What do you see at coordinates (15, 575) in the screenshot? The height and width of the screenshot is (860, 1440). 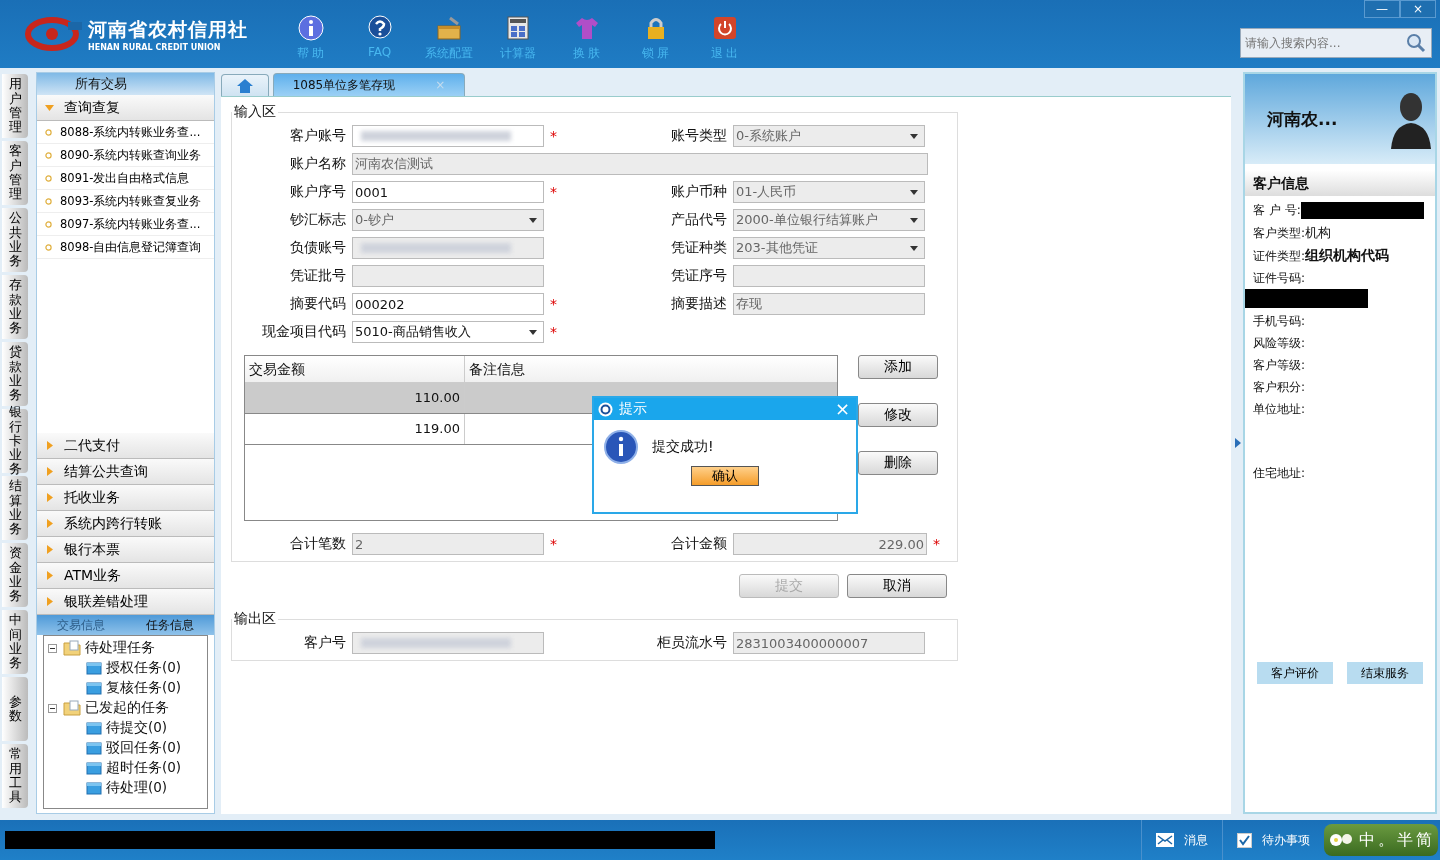 I see `vertical-tab: 资金业务` at bounding box center [15, 575].